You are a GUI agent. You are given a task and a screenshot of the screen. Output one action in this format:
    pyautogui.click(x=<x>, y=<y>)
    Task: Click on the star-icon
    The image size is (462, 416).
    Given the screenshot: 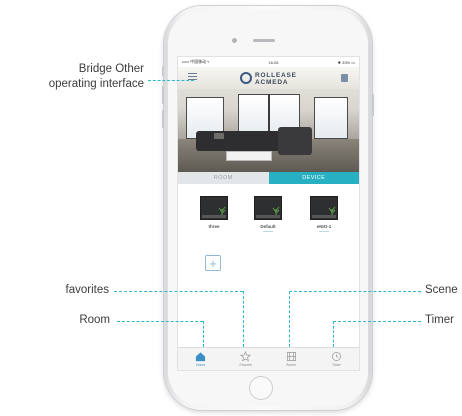 What is the action you would take?
    pyautogui.click(x=246, y=356)
    